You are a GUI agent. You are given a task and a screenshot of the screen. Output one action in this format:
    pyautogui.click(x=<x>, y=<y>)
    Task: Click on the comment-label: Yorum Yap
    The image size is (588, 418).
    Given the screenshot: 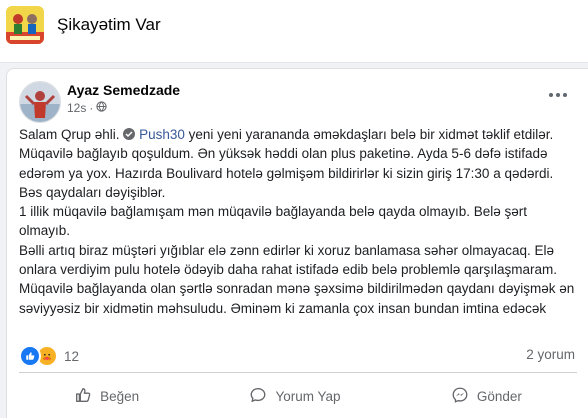 What is the action you would take?
    pyautogui.click(x=308, y=396)
    